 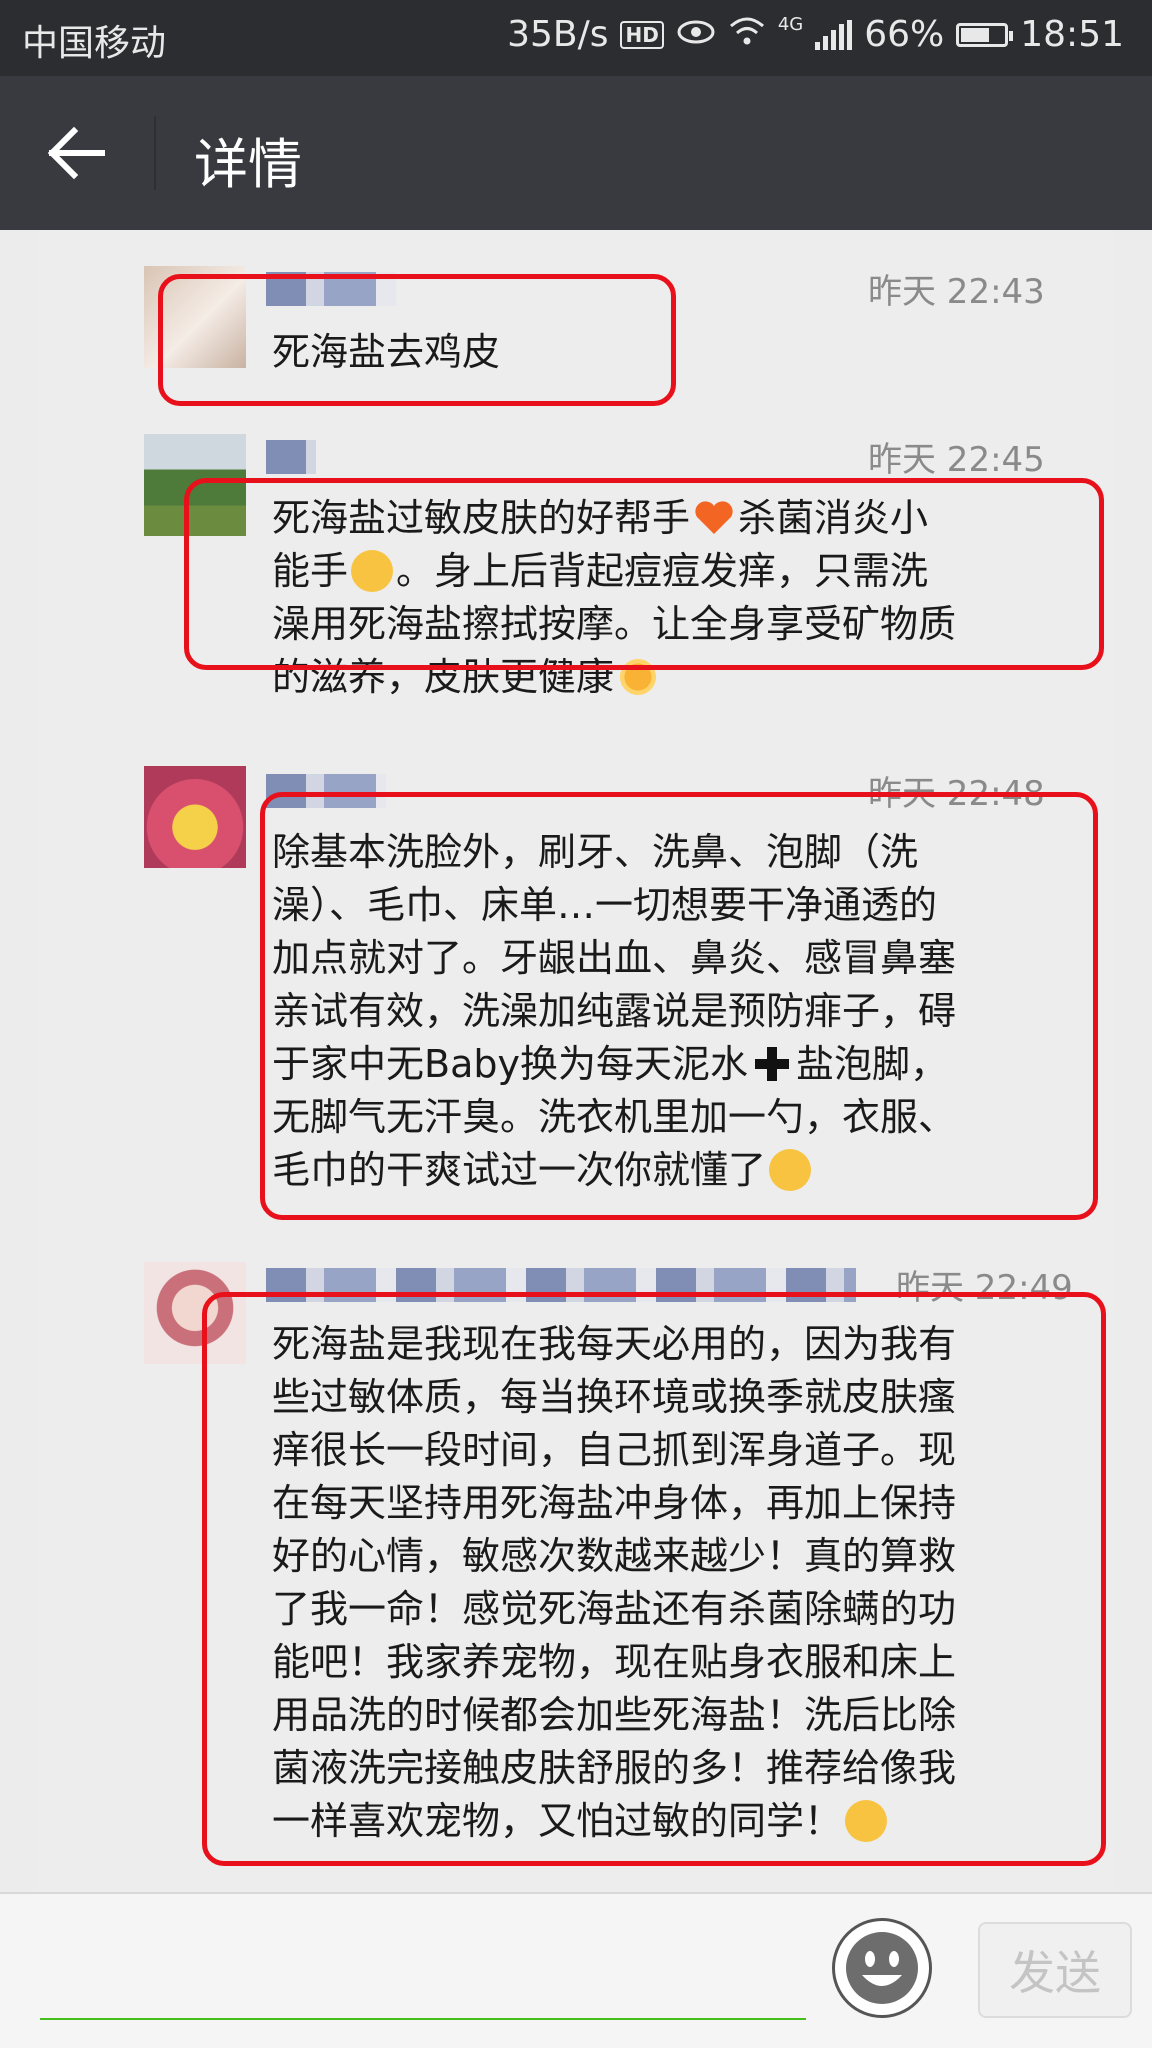 What do you see at coordinates (790, 24) in the screenshot?
I see `network-type: 4G` at bounding box center [790, 24].